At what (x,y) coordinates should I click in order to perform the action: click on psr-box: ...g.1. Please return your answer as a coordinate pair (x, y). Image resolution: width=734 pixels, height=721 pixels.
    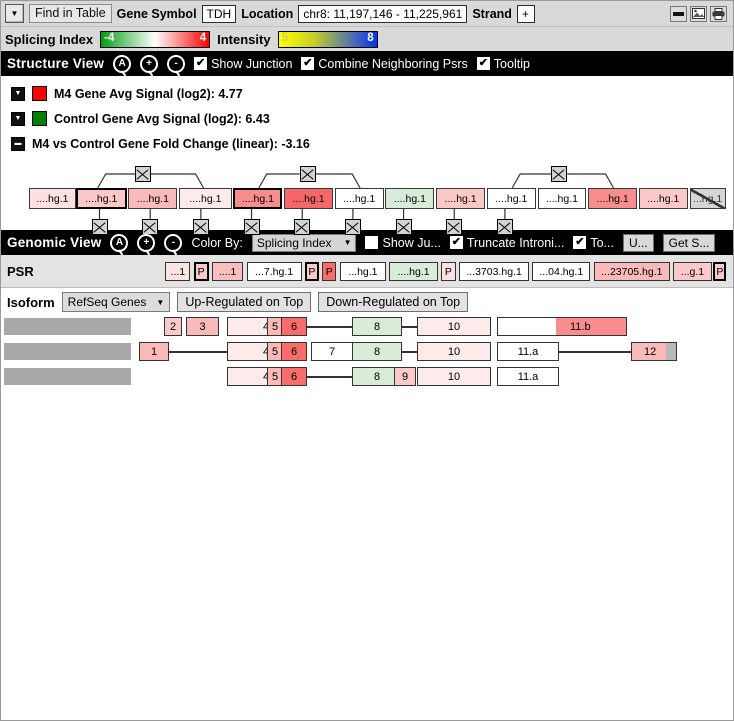
    Looking at the image, I should click on (692, 271).